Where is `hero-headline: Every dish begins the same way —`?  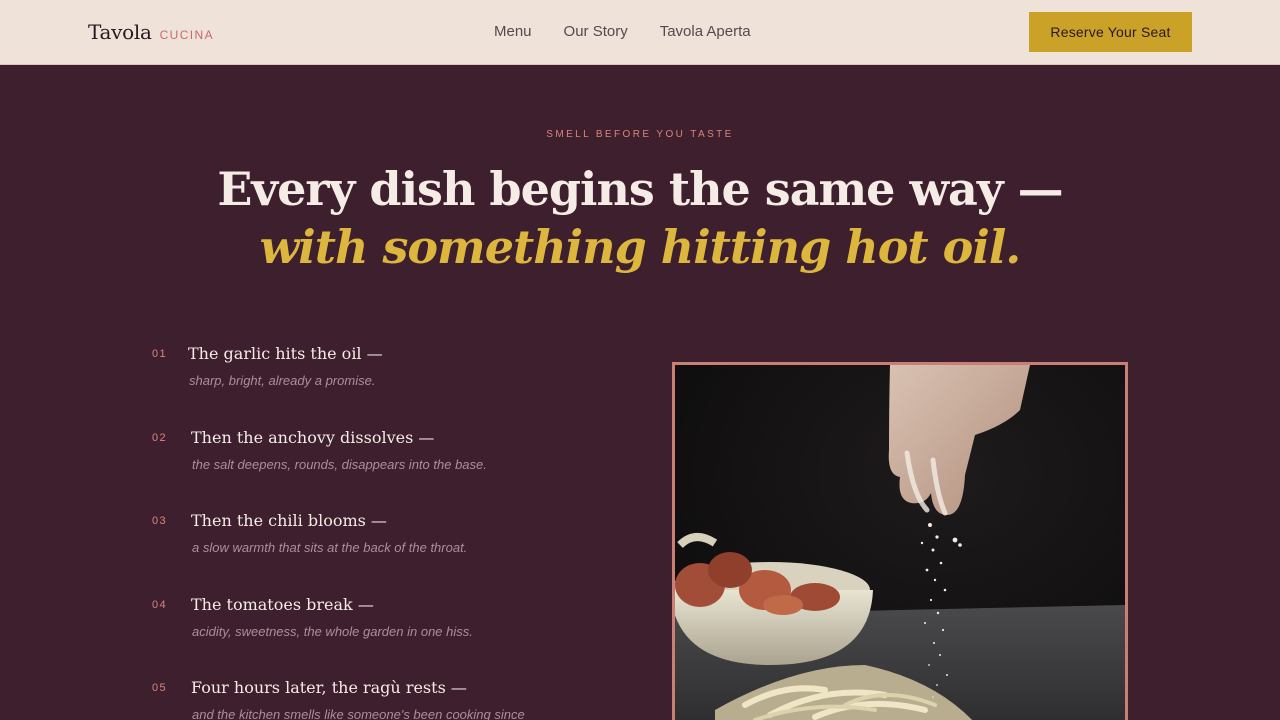
hero-headline: Every dish begins the same way — is located at coordinates (640, 189).